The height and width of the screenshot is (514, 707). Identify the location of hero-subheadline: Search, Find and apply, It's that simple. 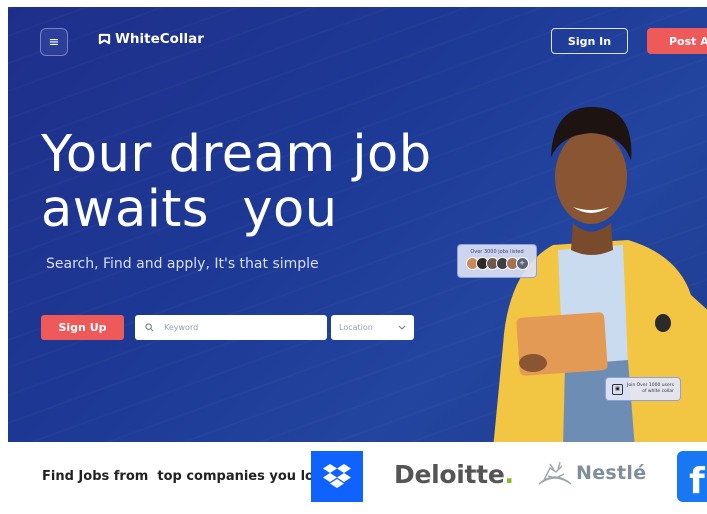
(182, 264).